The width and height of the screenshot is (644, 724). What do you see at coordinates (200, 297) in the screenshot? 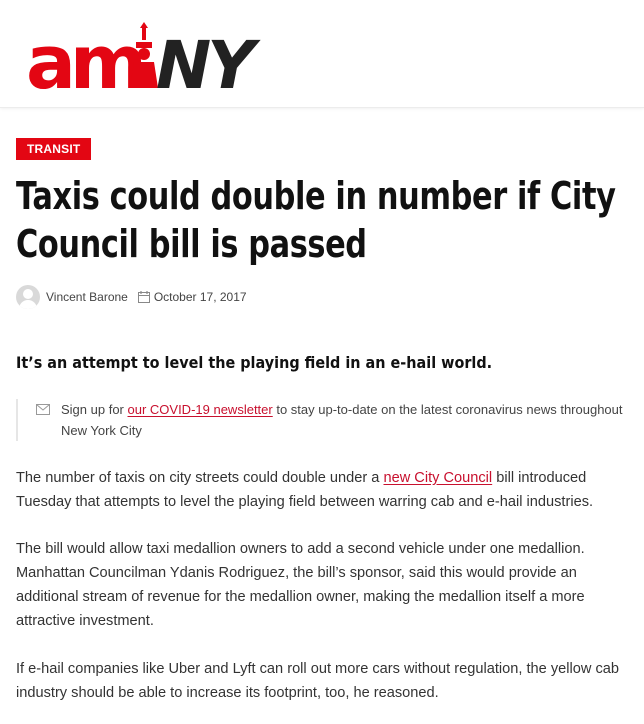
I see `publish-date: October 17, 2017` at bounding box center [200, 297].